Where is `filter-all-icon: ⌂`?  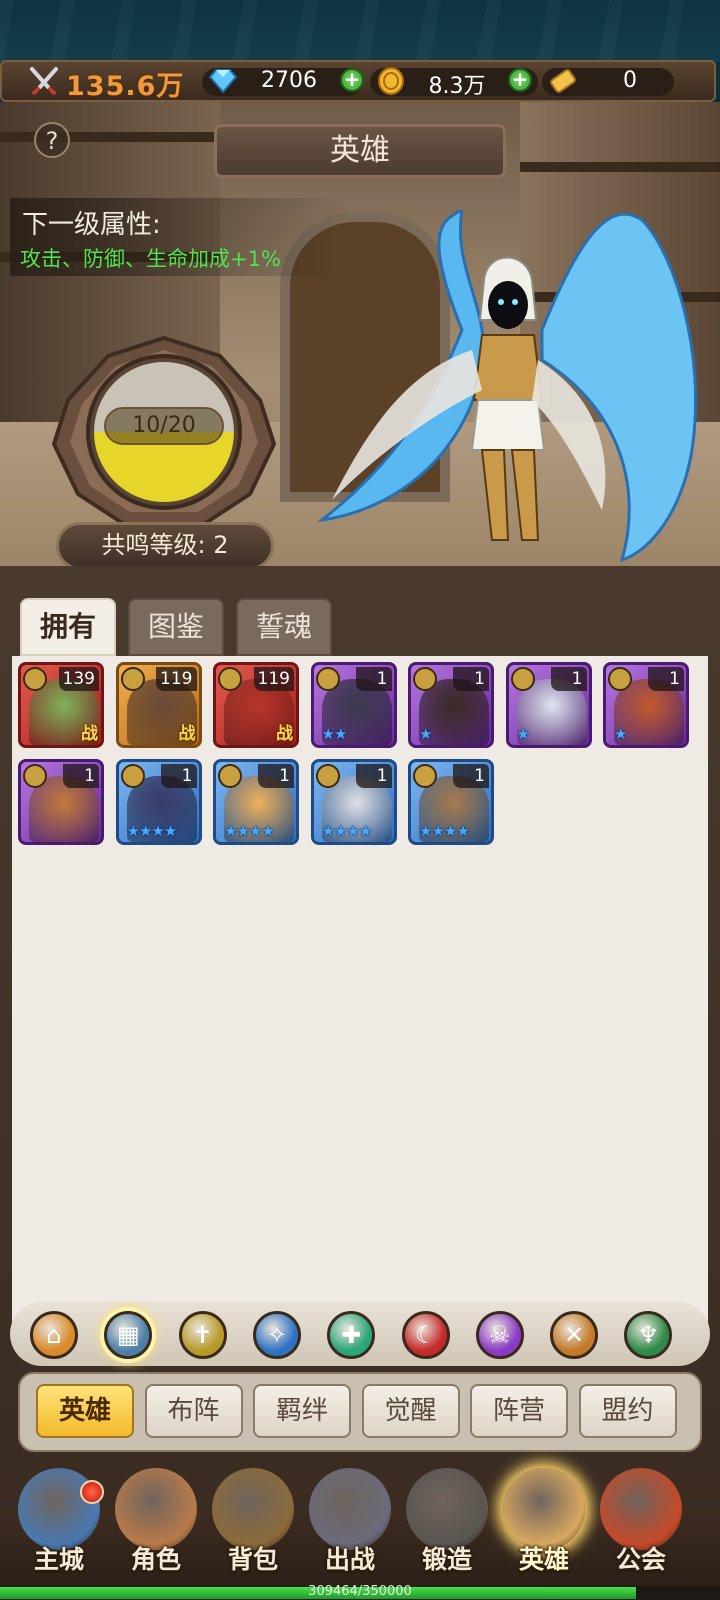 filter-all-icon: ⌂ is located at coordinates (54, 1335).